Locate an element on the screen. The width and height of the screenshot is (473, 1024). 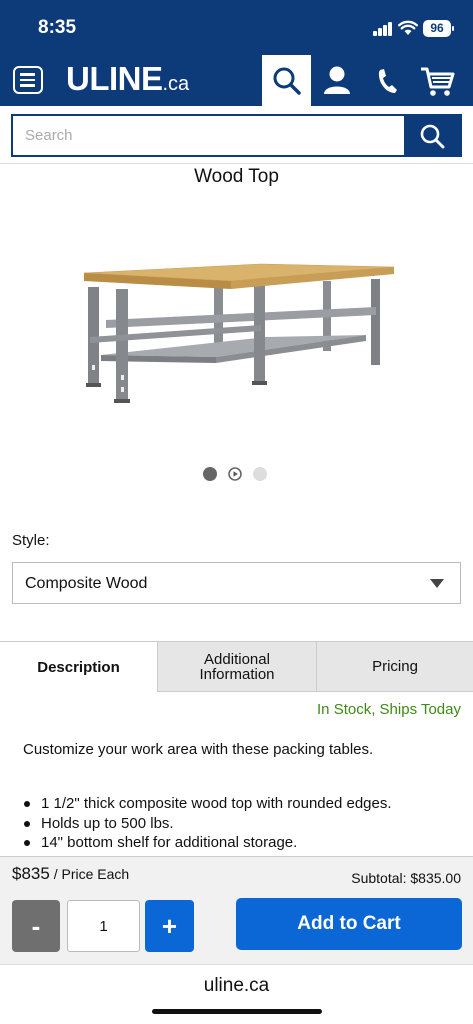
search-bar is located at coordinates (236, 135).